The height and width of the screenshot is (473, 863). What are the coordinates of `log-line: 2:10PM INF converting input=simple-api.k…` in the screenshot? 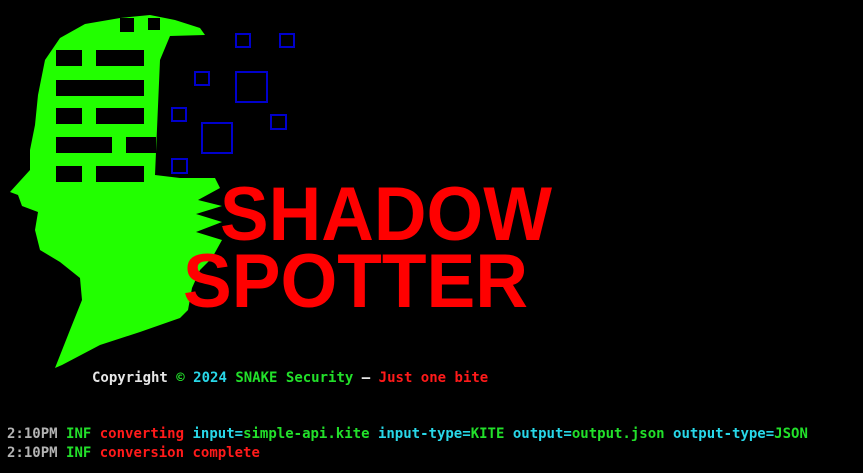 It's located at (407, 434).